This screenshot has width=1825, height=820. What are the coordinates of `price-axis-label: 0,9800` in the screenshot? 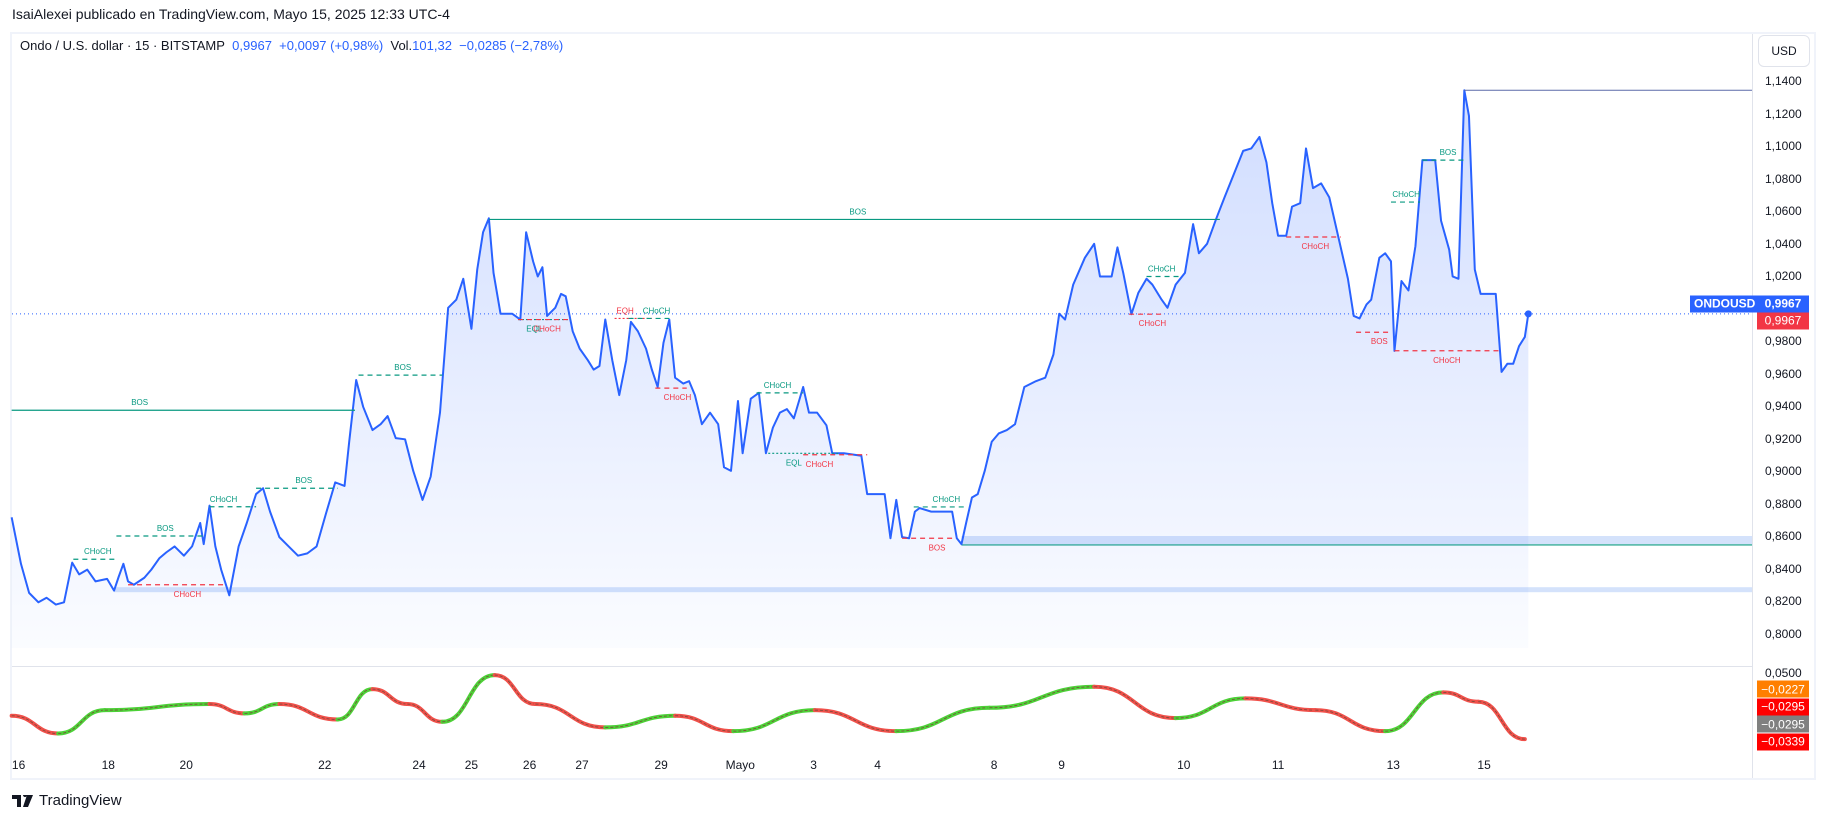 It's located at (1783, 341).